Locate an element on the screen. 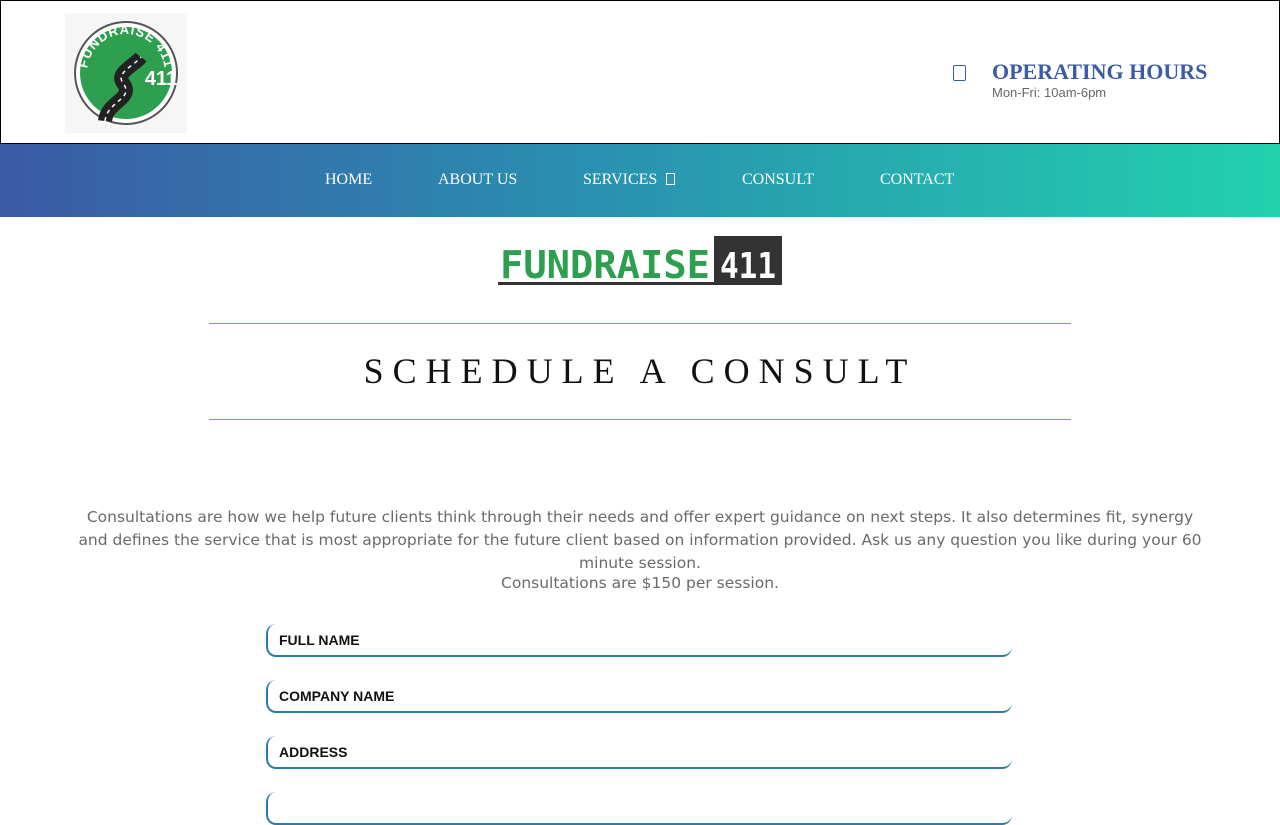 The height and width of the screenshot is (825, 1280). company-name-field-wrapper is located at coordinates (639, 696).